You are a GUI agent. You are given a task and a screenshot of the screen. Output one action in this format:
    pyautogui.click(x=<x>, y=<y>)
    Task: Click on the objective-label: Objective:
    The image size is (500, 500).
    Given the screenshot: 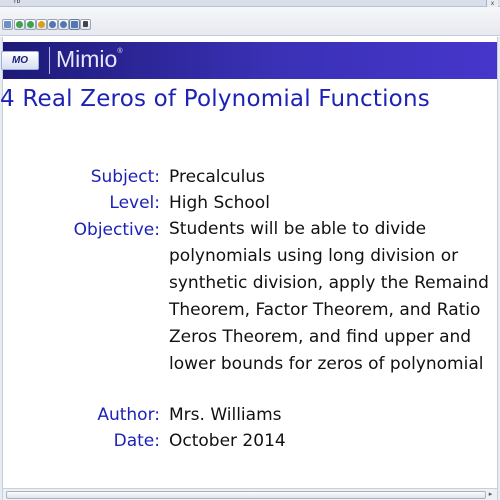 What is the action you would take?
    pyautogui.click(x=116, y=230)
    